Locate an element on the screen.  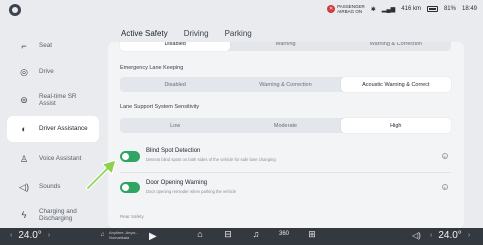
door-warning-info-icon: ▸ is located at coordinates (445, 187).